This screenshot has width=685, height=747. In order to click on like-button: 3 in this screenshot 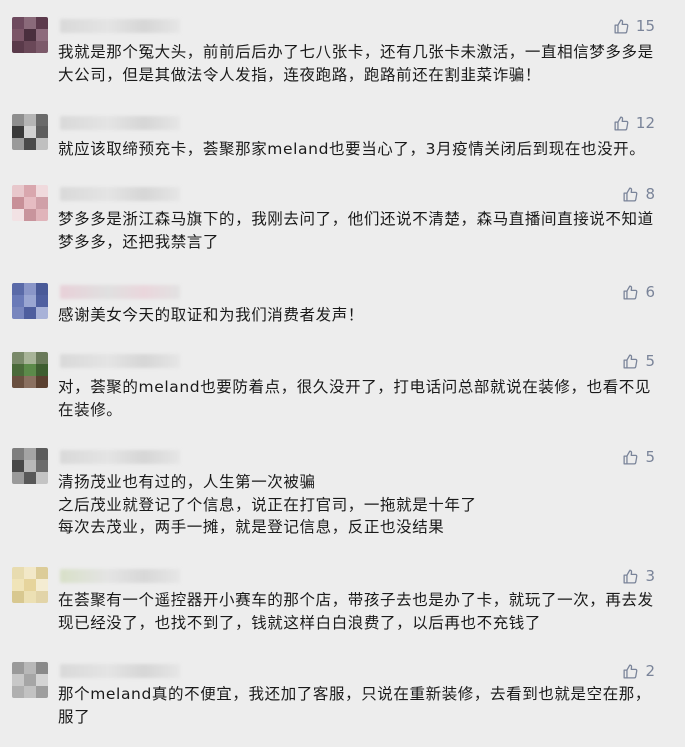, I will do `click(638, 576)`.